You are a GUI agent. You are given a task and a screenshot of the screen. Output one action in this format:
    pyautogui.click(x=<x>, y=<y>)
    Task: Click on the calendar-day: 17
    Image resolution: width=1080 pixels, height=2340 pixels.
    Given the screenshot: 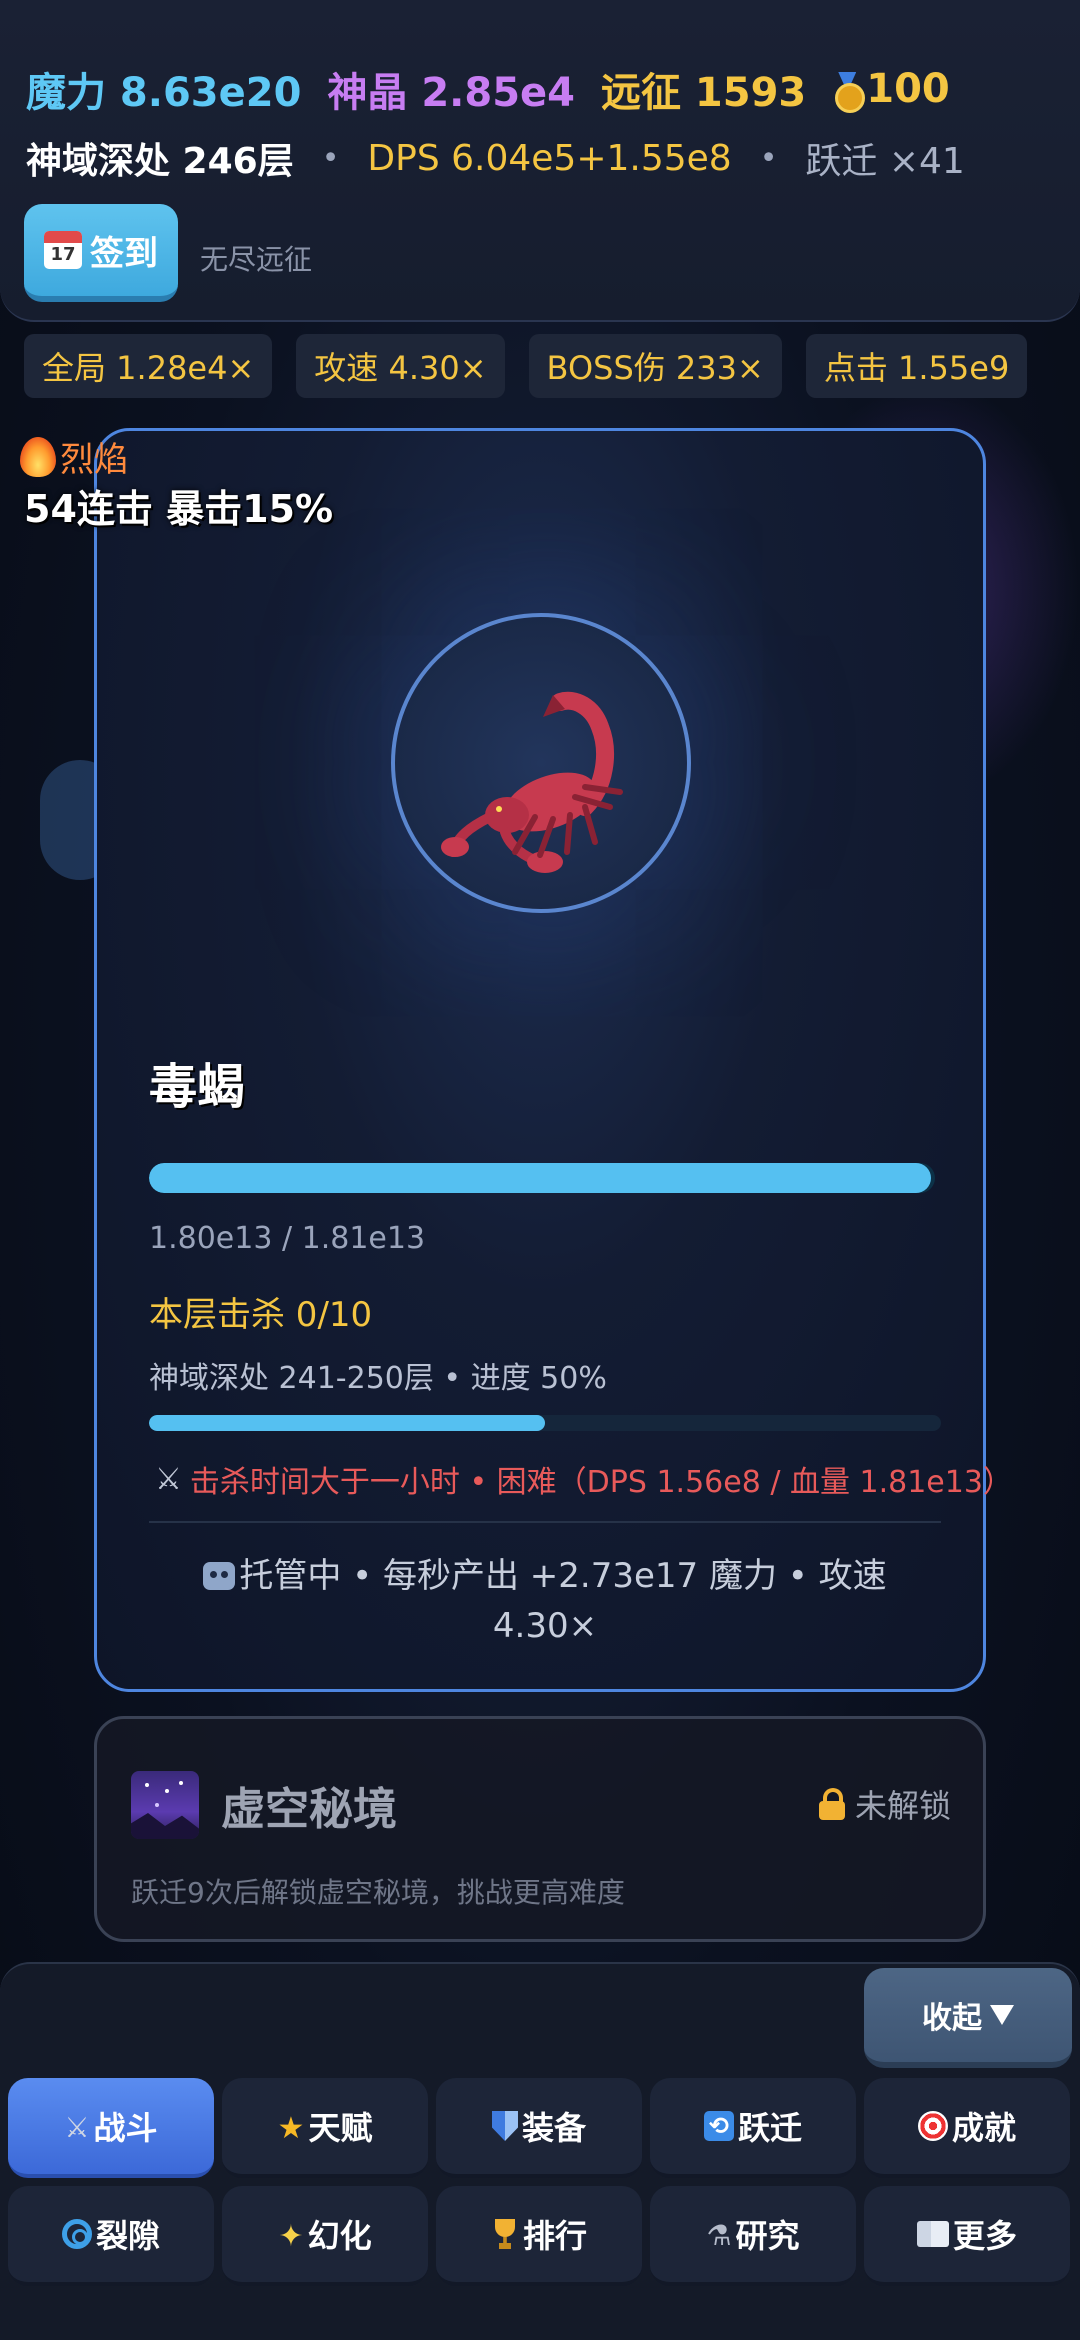 What is the action you would take?
    pyautogui.click(x=63, y=254)
    